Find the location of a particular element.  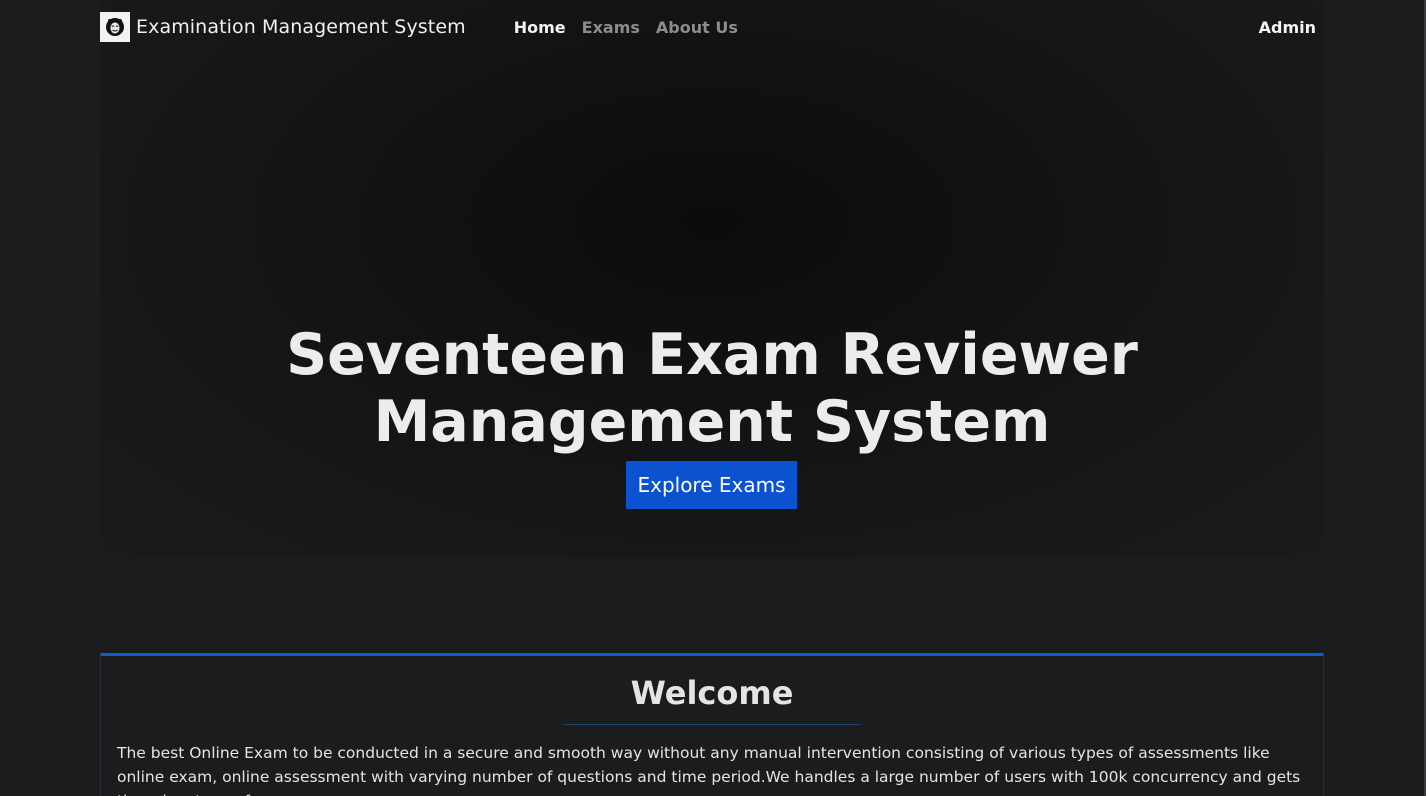

brand-link: Examination Management System is located at coordinates (283, 27).